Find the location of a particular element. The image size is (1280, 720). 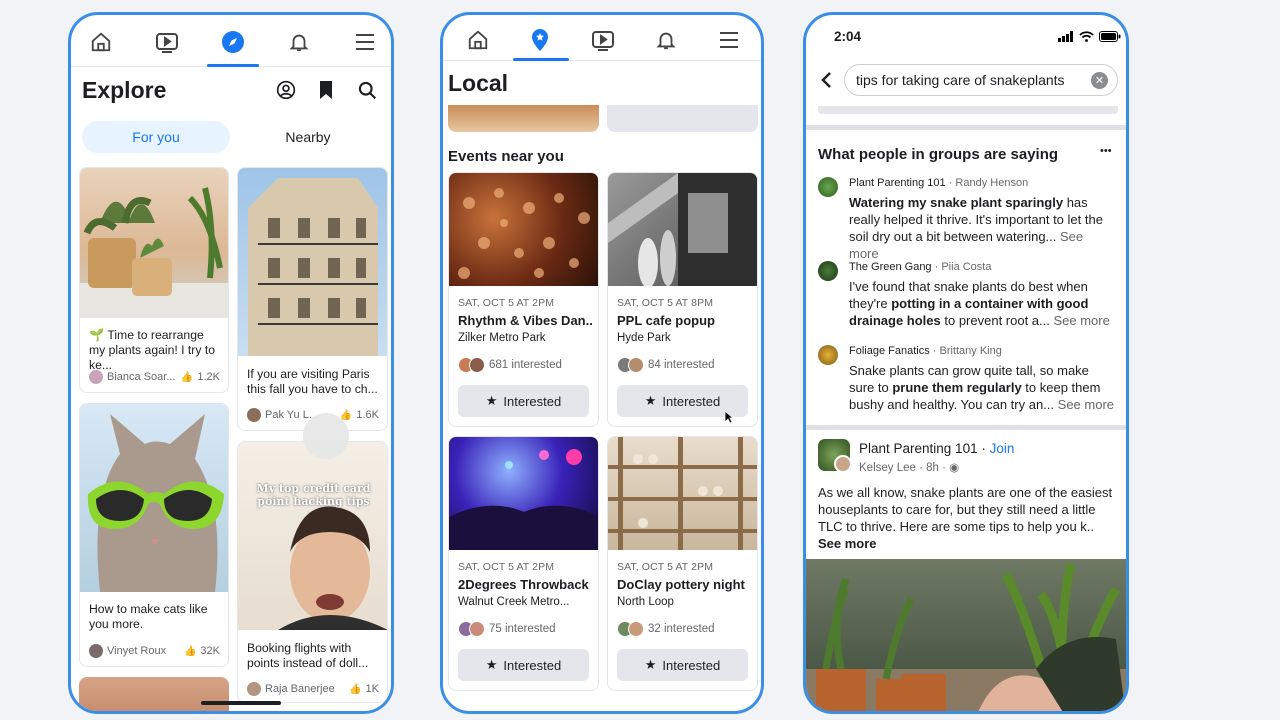

comment-header: Foliage Fanatics · Brittany King is located at coordinates (925, 351).